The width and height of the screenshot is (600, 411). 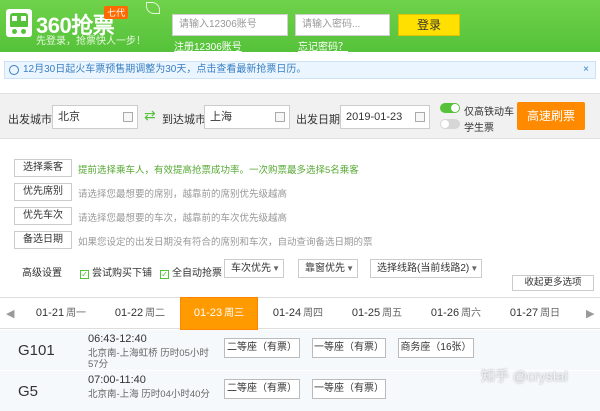 I want to click on train-route: 北京南-上海 历时04小时40分, so click(x=149, y=394).